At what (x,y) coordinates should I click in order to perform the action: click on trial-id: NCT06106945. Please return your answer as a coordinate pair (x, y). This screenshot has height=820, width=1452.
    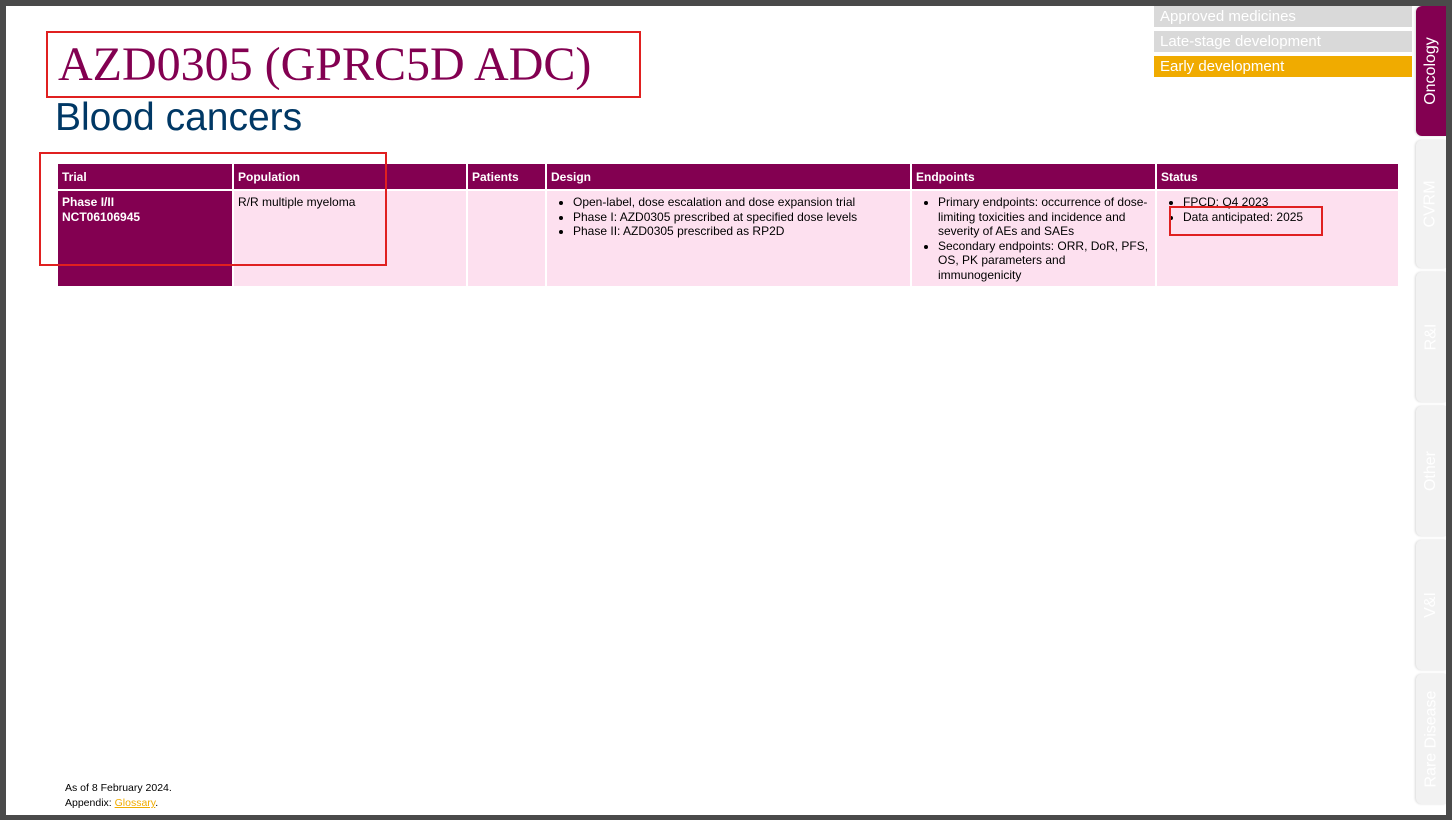
    Looking at the image, I should click on (101, 216).